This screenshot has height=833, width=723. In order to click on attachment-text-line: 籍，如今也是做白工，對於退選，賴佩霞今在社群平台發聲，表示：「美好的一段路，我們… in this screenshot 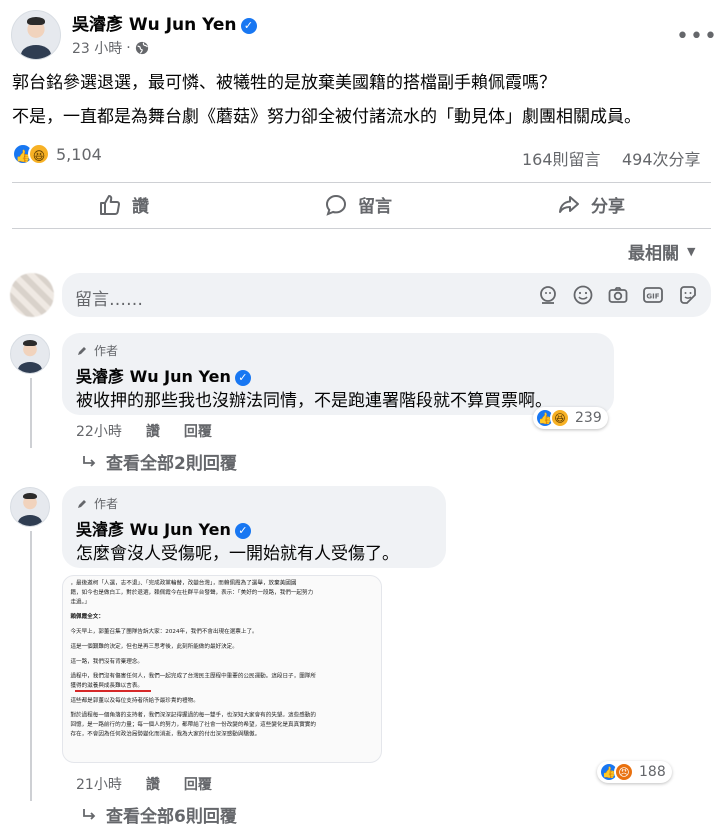, I will do `click(192, 592)`.